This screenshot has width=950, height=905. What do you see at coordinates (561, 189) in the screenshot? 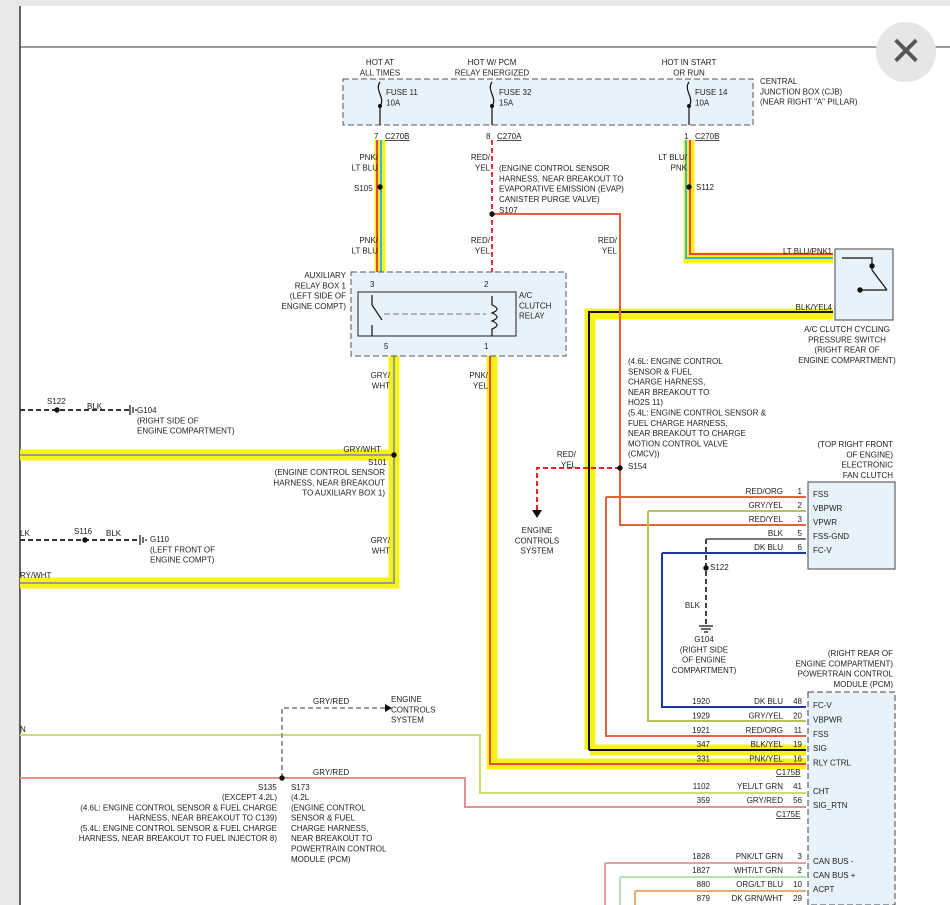
I see `splice-note: EVAPORATIVE EMISSION (EVAP)` at bounding box center [561, 189].